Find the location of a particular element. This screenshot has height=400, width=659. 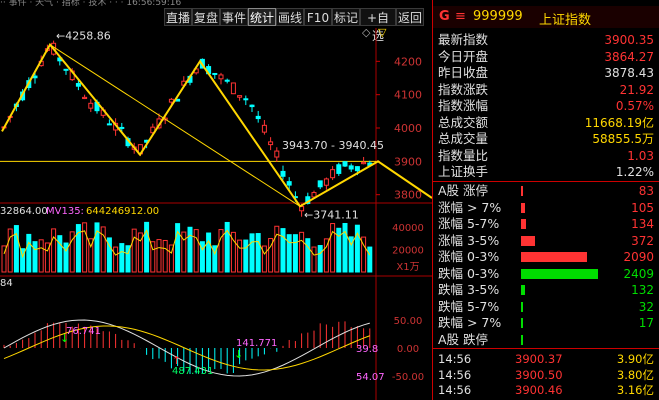

toolbar-button-back: 返回 is located at coordinates (410, 17).